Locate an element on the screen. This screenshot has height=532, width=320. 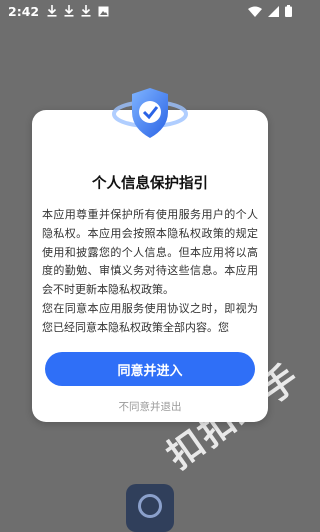
status-time: 2:42 is located at coordinates (24, 11).